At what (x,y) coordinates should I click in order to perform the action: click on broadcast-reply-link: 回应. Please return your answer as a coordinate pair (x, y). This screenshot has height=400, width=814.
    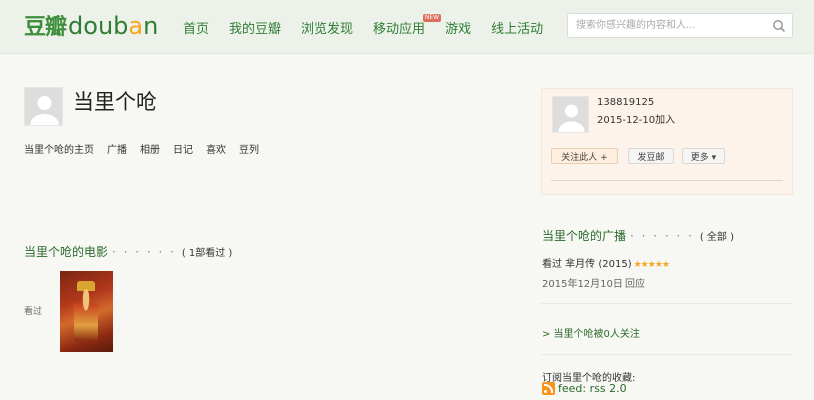
    Looking at the image, I should click on (635, 282).